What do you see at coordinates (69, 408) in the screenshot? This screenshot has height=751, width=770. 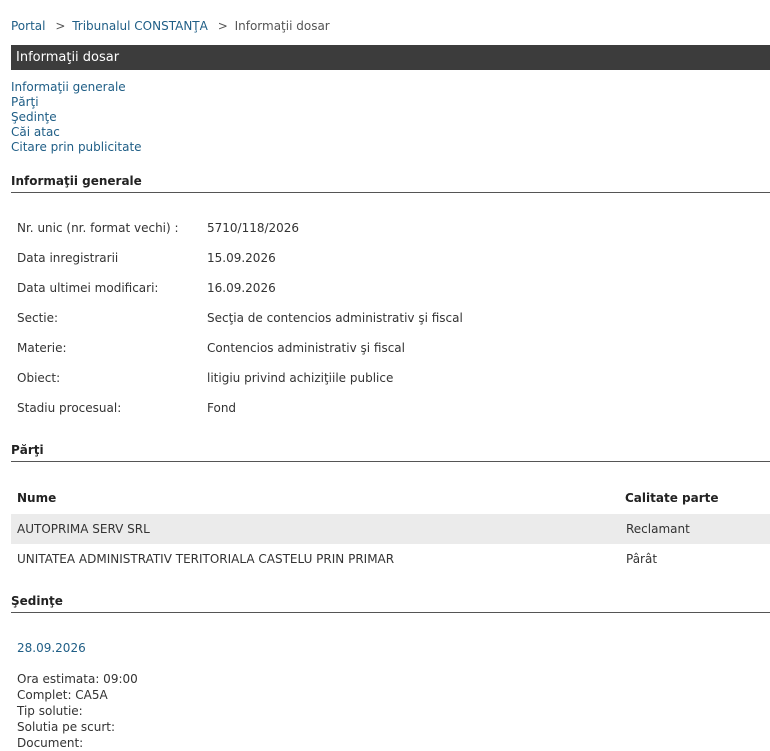 I see `info-label: Stadiu procesual:` at bounding box center [69, 408].